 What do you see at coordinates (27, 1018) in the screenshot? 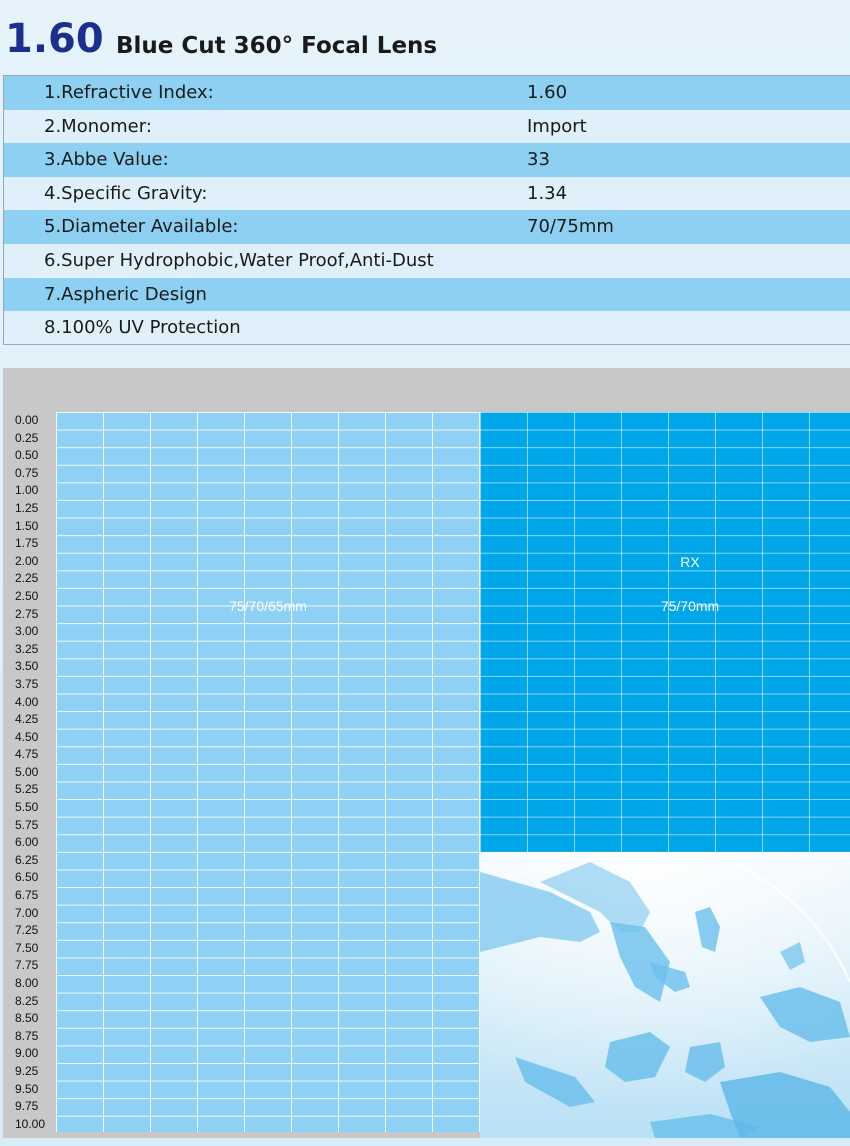
I see `power-axis-tick: 8.50` at bounding box center [27, 1018].